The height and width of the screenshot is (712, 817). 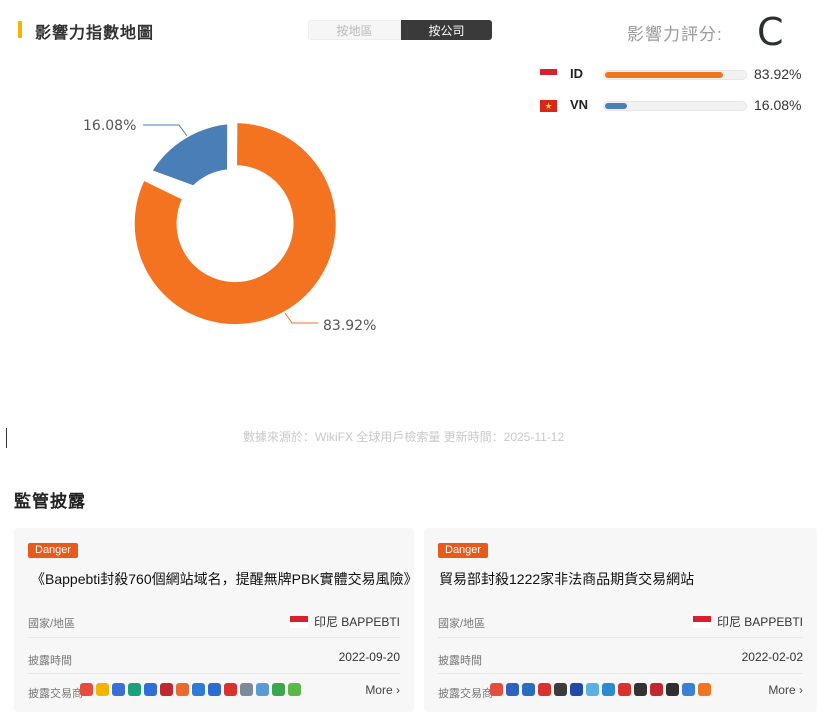 What do you see at coordinates (6, 438) in the screenshot?
I see `text-cursor` at bounding box center [6, 438].